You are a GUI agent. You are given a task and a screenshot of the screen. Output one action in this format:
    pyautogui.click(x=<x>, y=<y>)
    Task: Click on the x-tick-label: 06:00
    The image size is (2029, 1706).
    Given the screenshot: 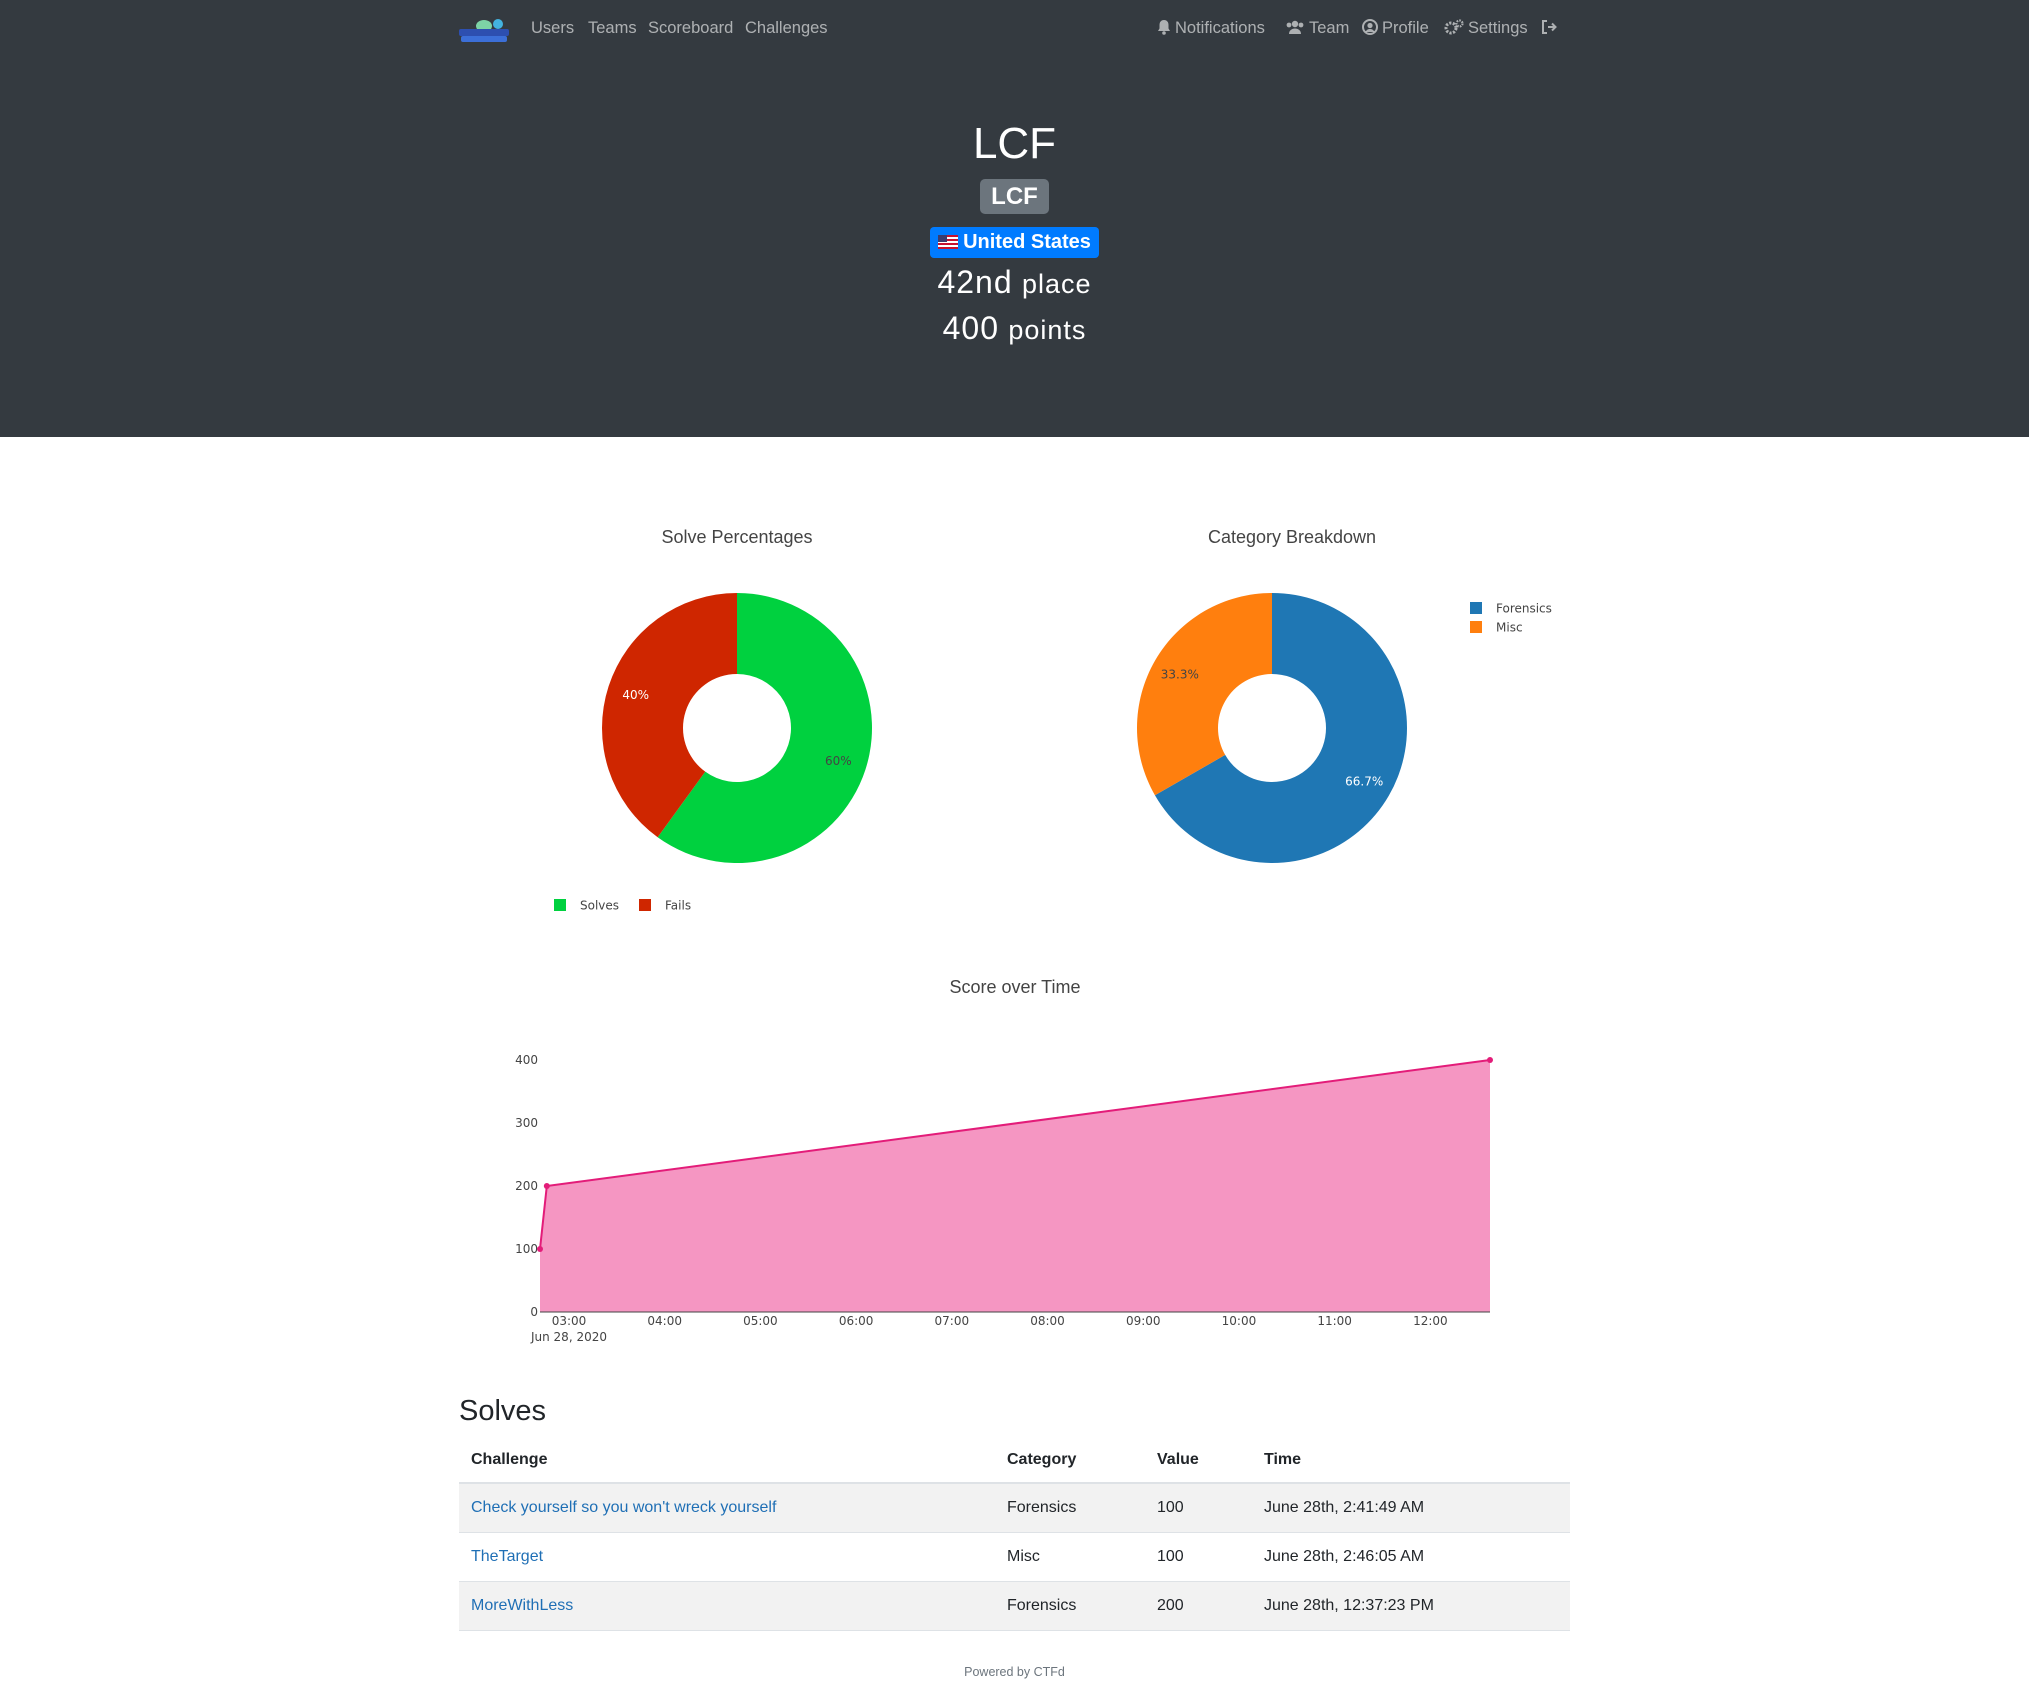 What is the action you would take?
    pyautogui.click(x=856, y=1321)
    